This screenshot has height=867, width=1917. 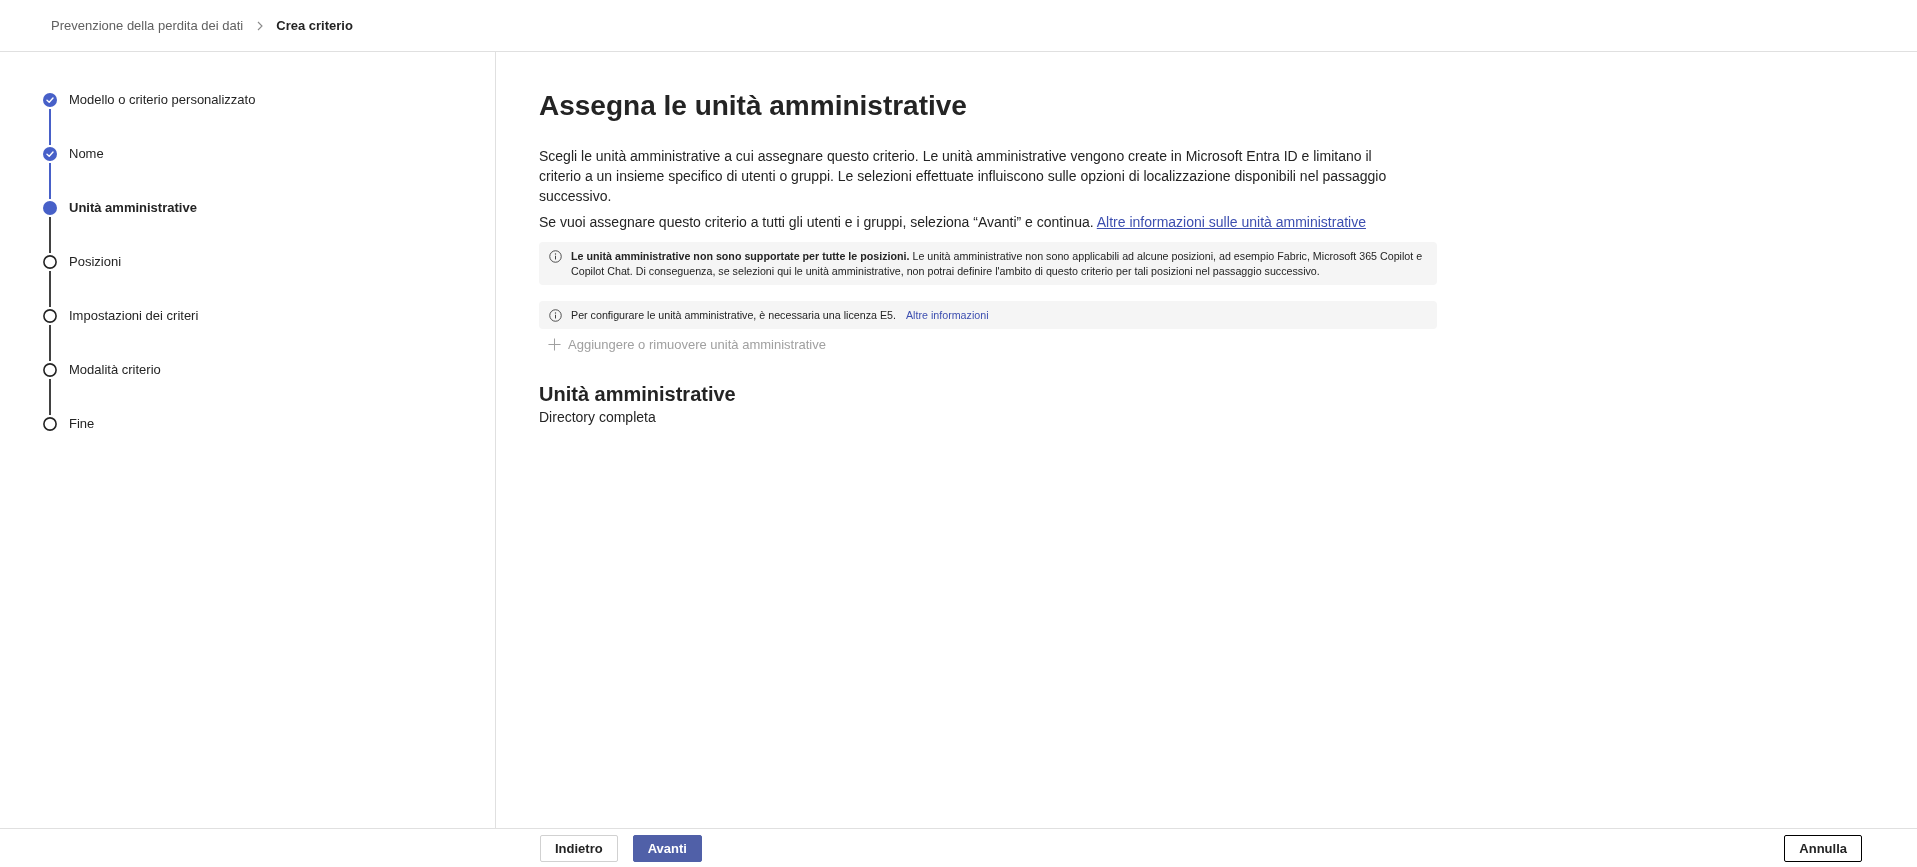 I want to click on notice-text: Le unità amministrative non sono supportate per tutte le posizioni. Le unità amministrative non sono applicabili ad alcune posizioni, ad esempio Fabric, Microsoft 365 Copilot e Copilot Chat. Di conseguenza, se selezioni qui le unità amministrative, non potrai definire l'ambito di questo criterio per tali posizioni nel passaggio successivo., so click(x=997, y=264).